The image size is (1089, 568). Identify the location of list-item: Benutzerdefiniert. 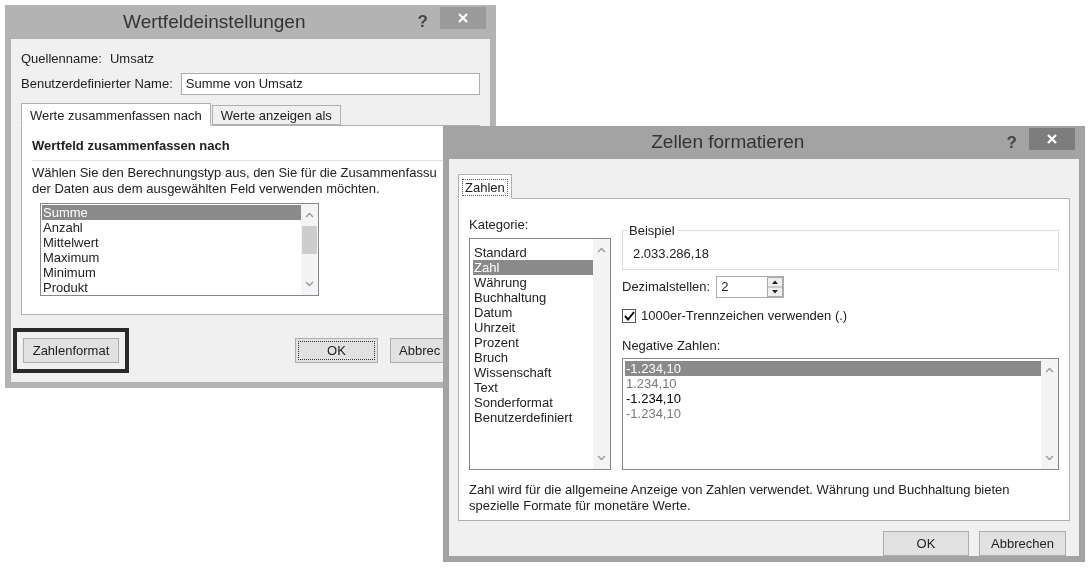
(533, 417).